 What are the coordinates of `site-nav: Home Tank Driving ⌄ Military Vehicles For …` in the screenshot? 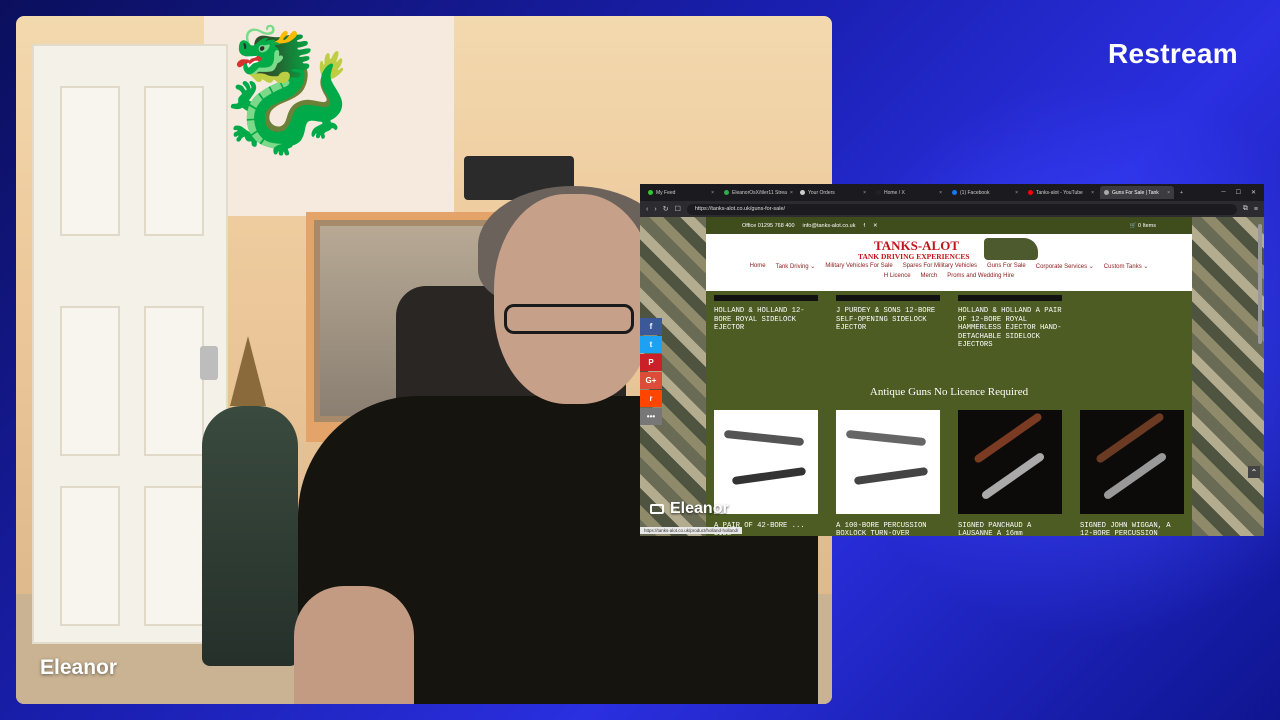 It's located at (949, 271).